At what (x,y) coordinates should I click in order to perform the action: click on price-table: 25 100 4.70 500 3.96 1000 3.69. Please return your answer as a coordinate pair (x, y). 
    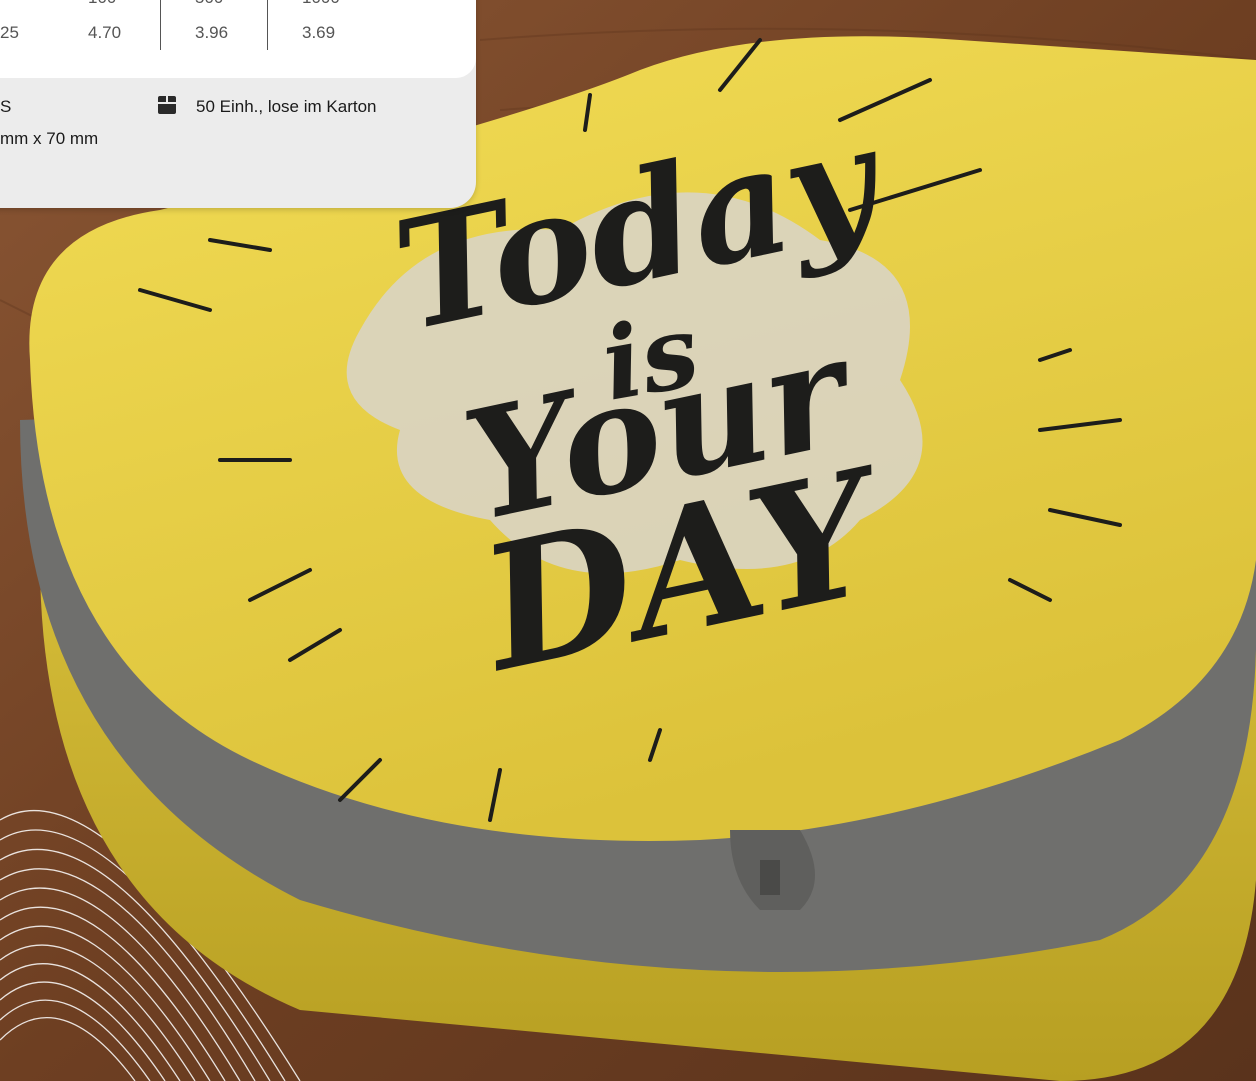
    Looking at the image, I should click on (238, 39).